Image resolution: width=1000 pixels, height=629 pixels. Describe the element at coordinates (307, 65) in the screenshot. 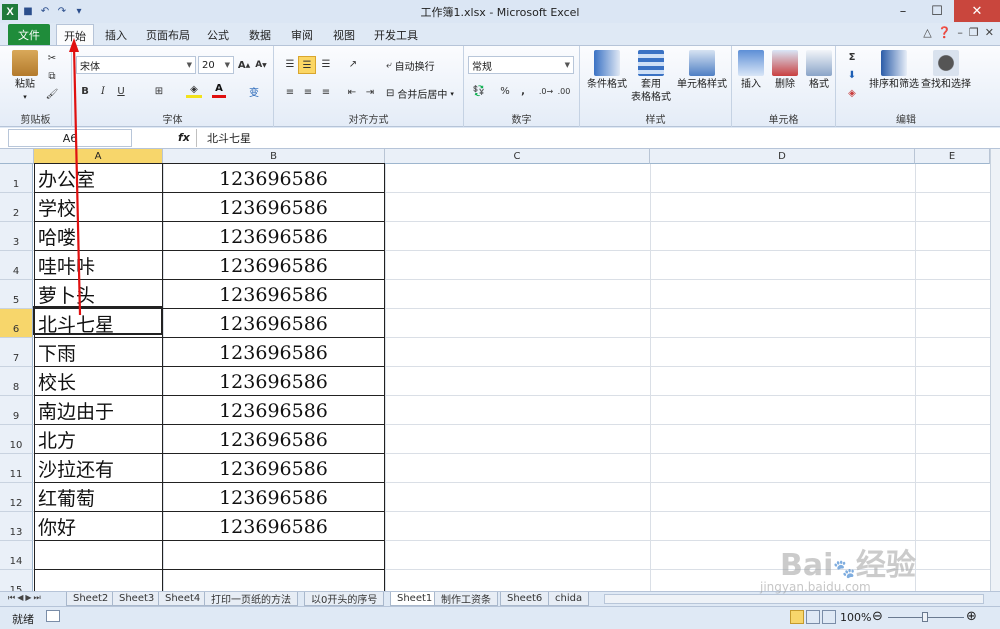

I see `align-middle-icon: ☰` at that location.